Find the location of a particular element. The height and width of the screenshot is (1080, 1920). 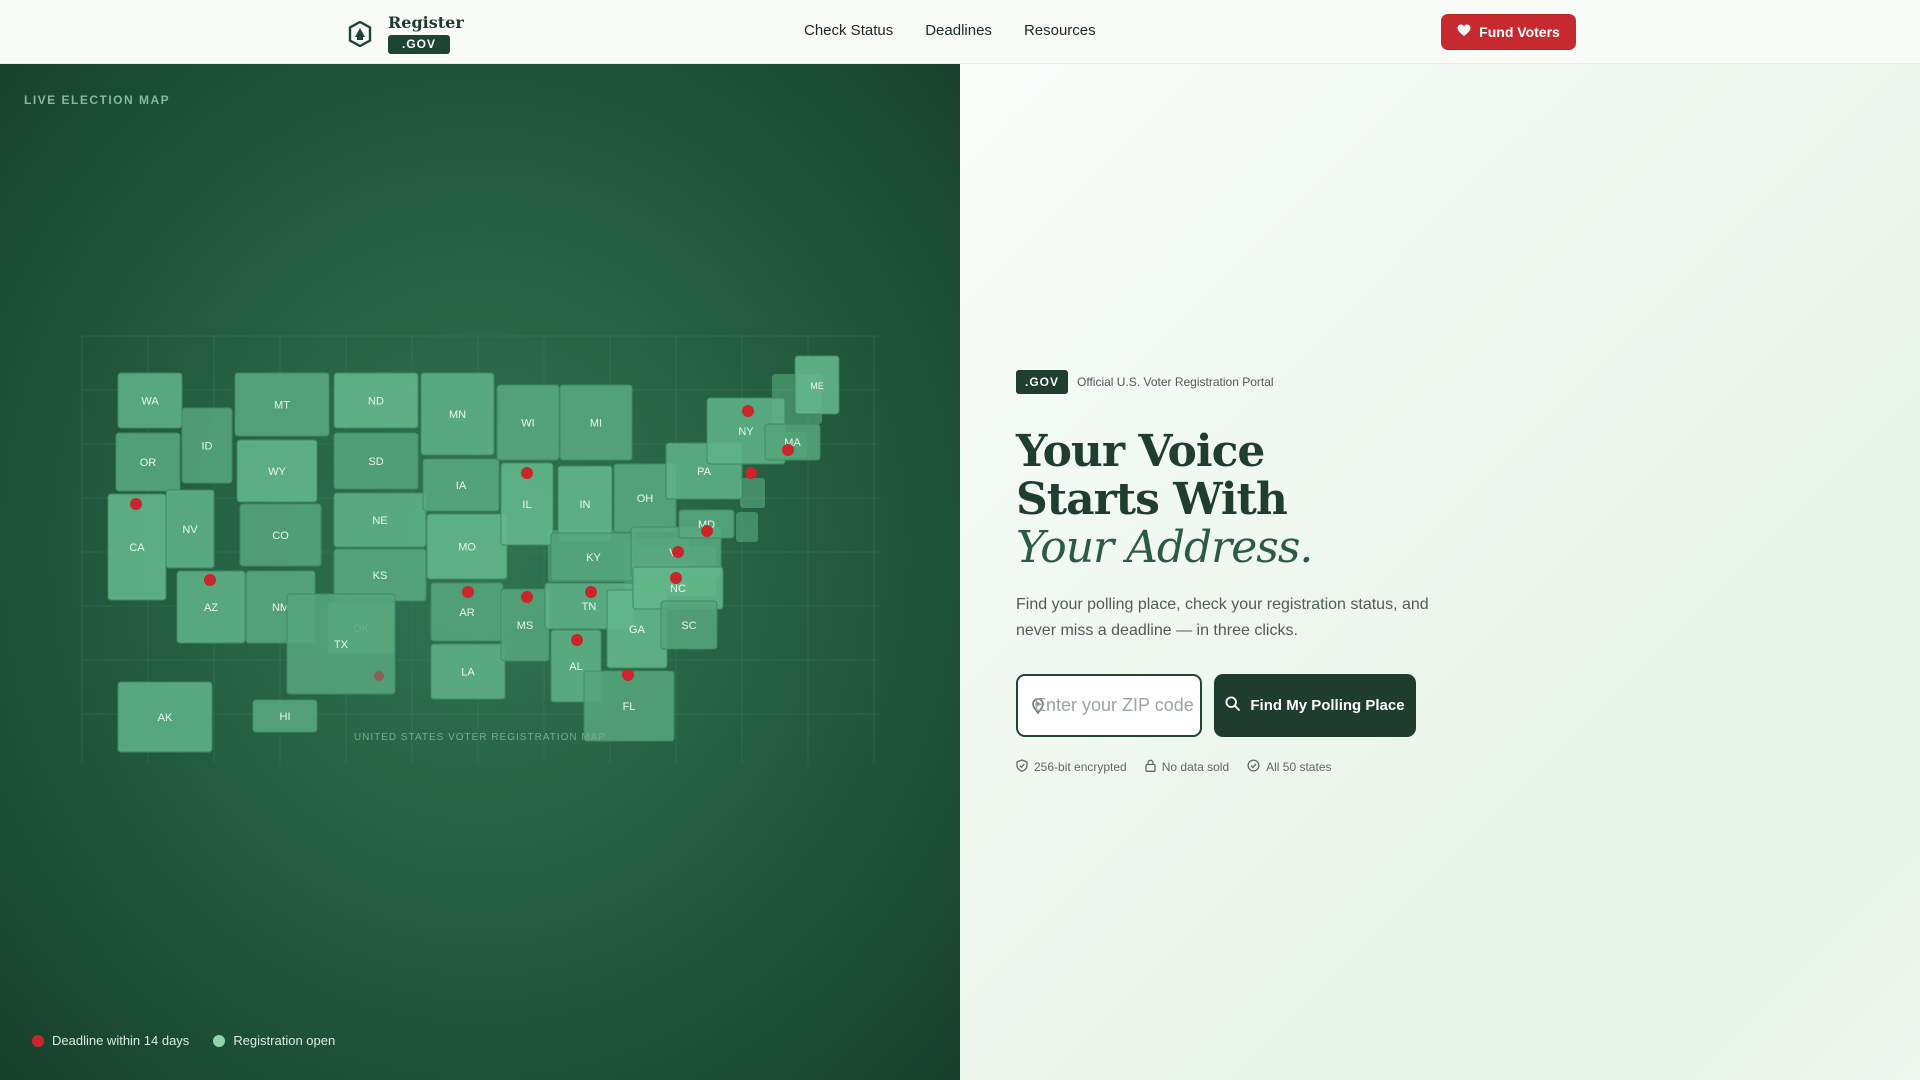

deadline-marker-nc is located at coordinates (676, 578).